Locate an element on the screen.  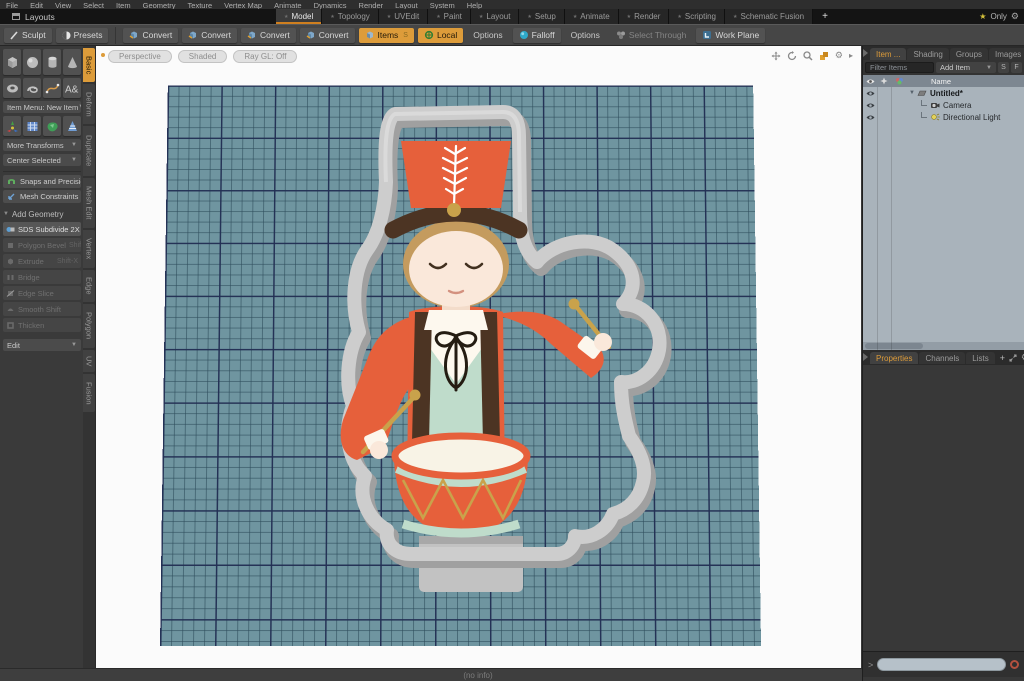
favorite-star-icon: ★ is located at coordinates (982, 16).